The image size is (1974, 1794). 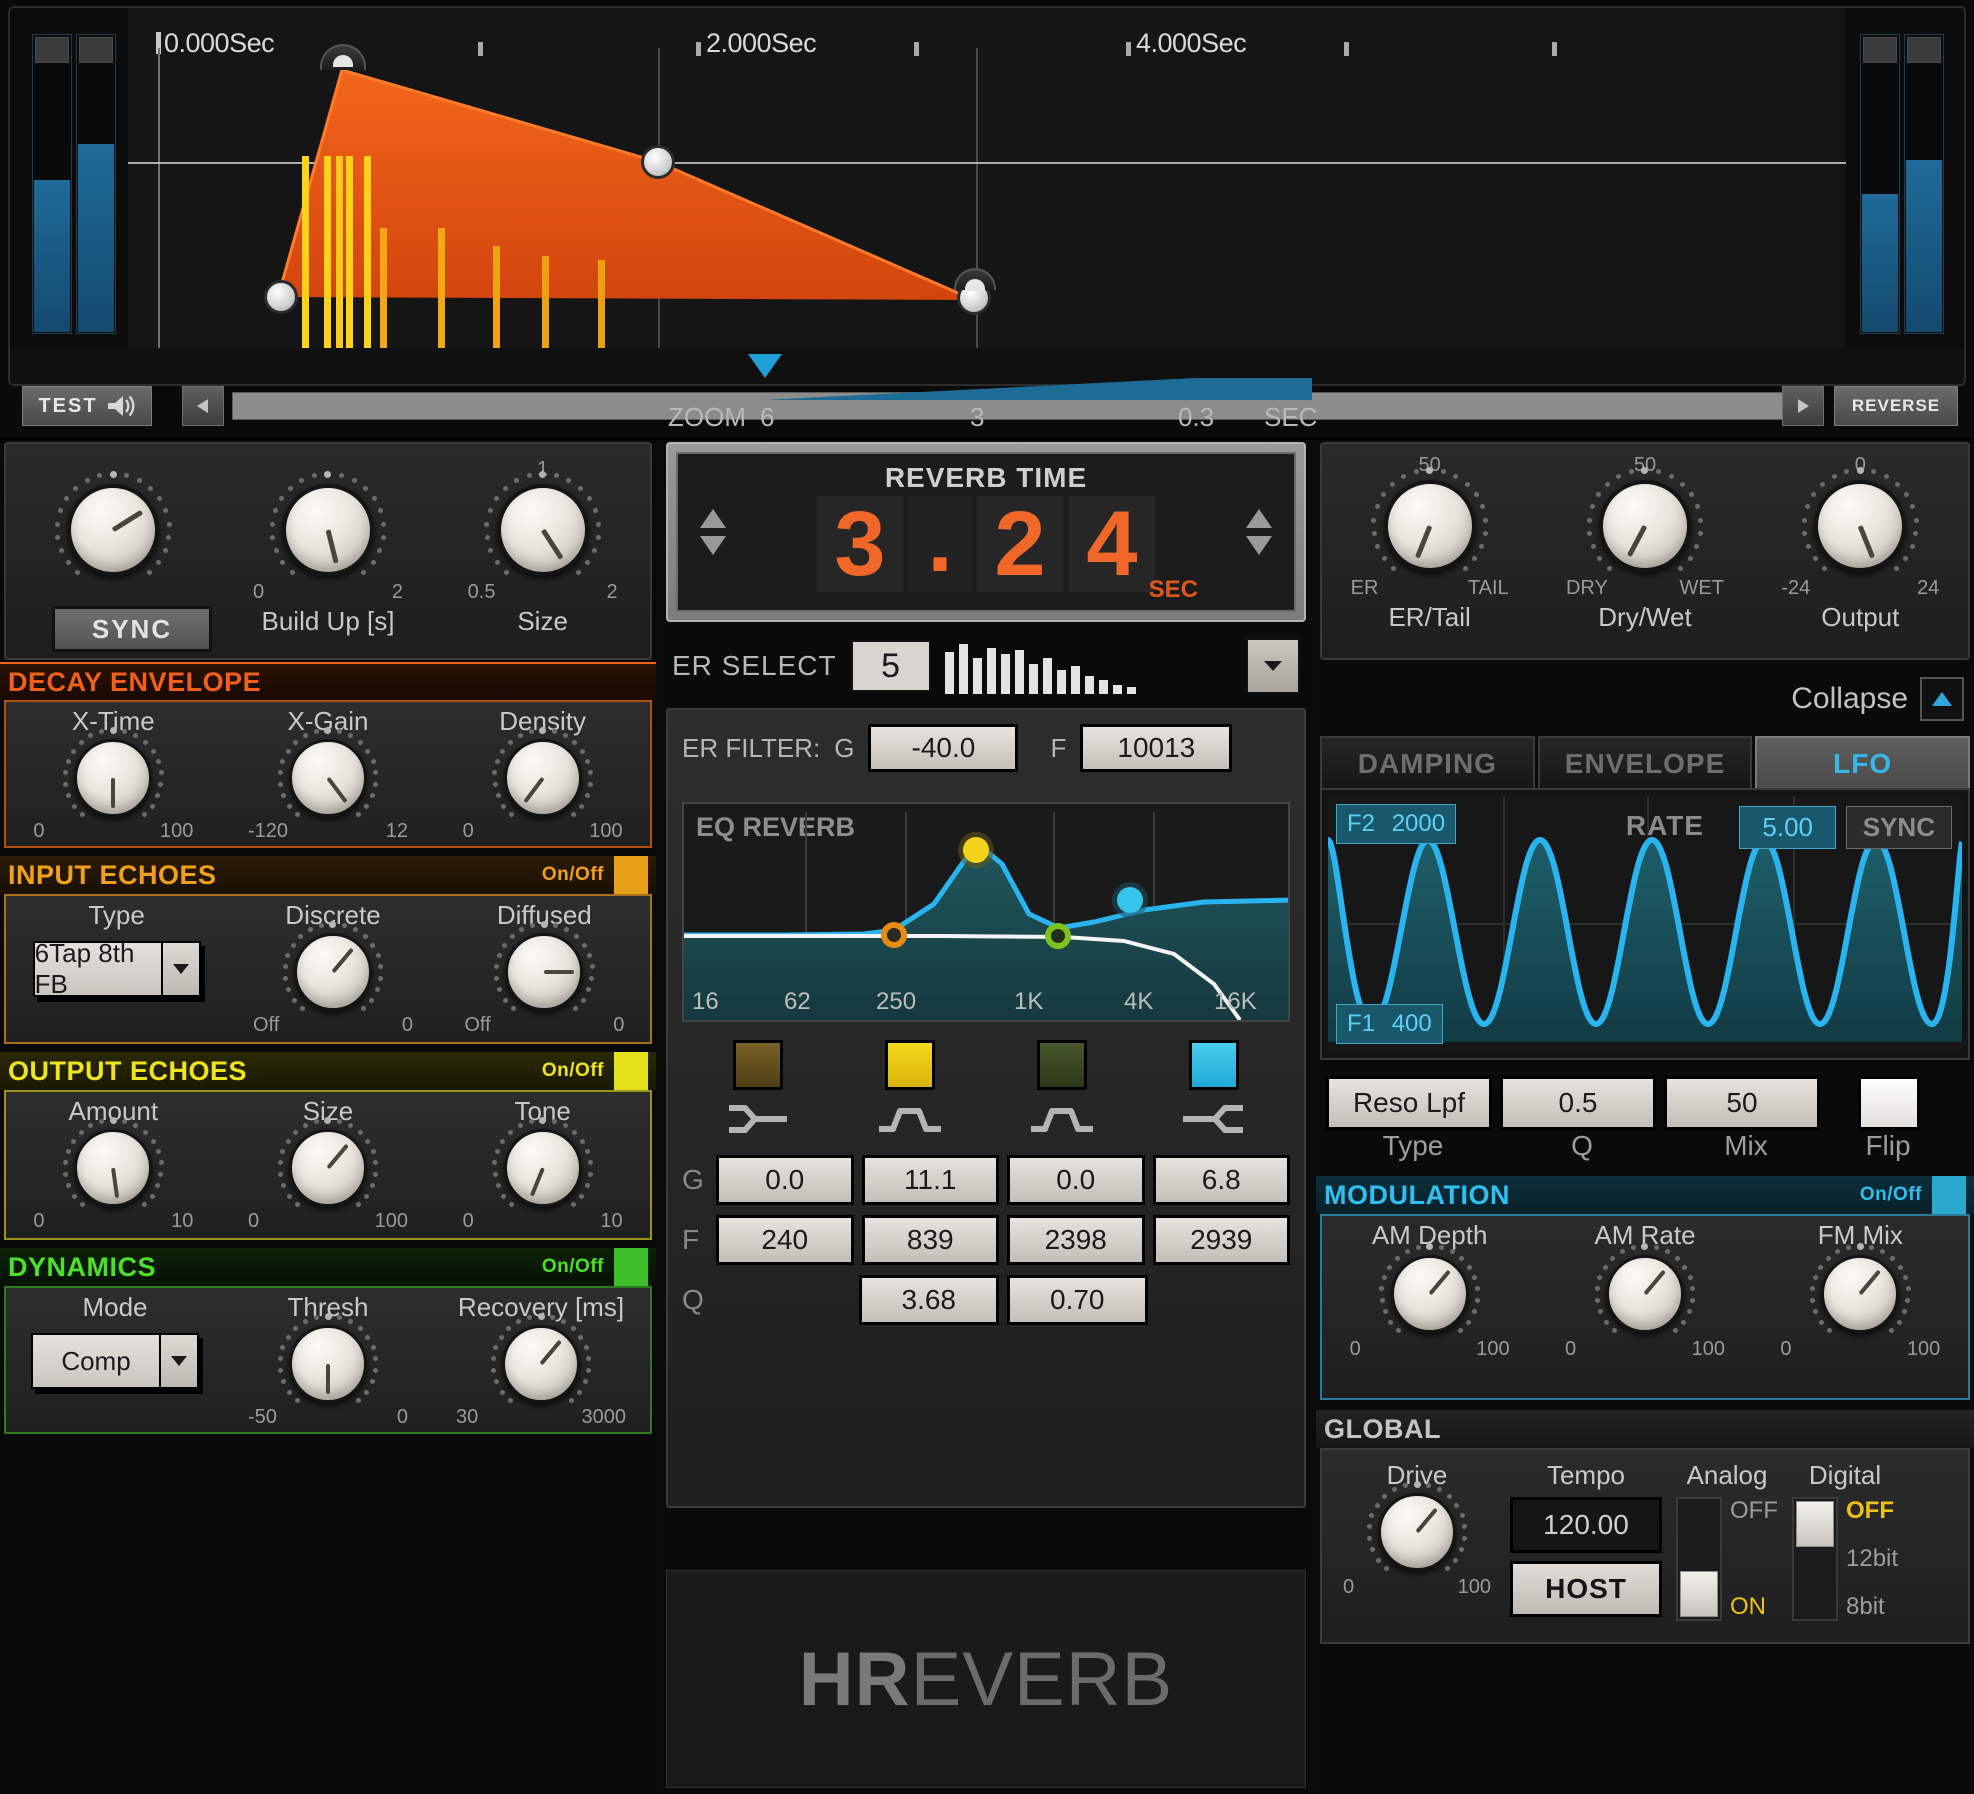 What do you see at coordinates (1130, 900) in the screenshot?
I see `eq-node-band4` at bounding box center [1130, 900].